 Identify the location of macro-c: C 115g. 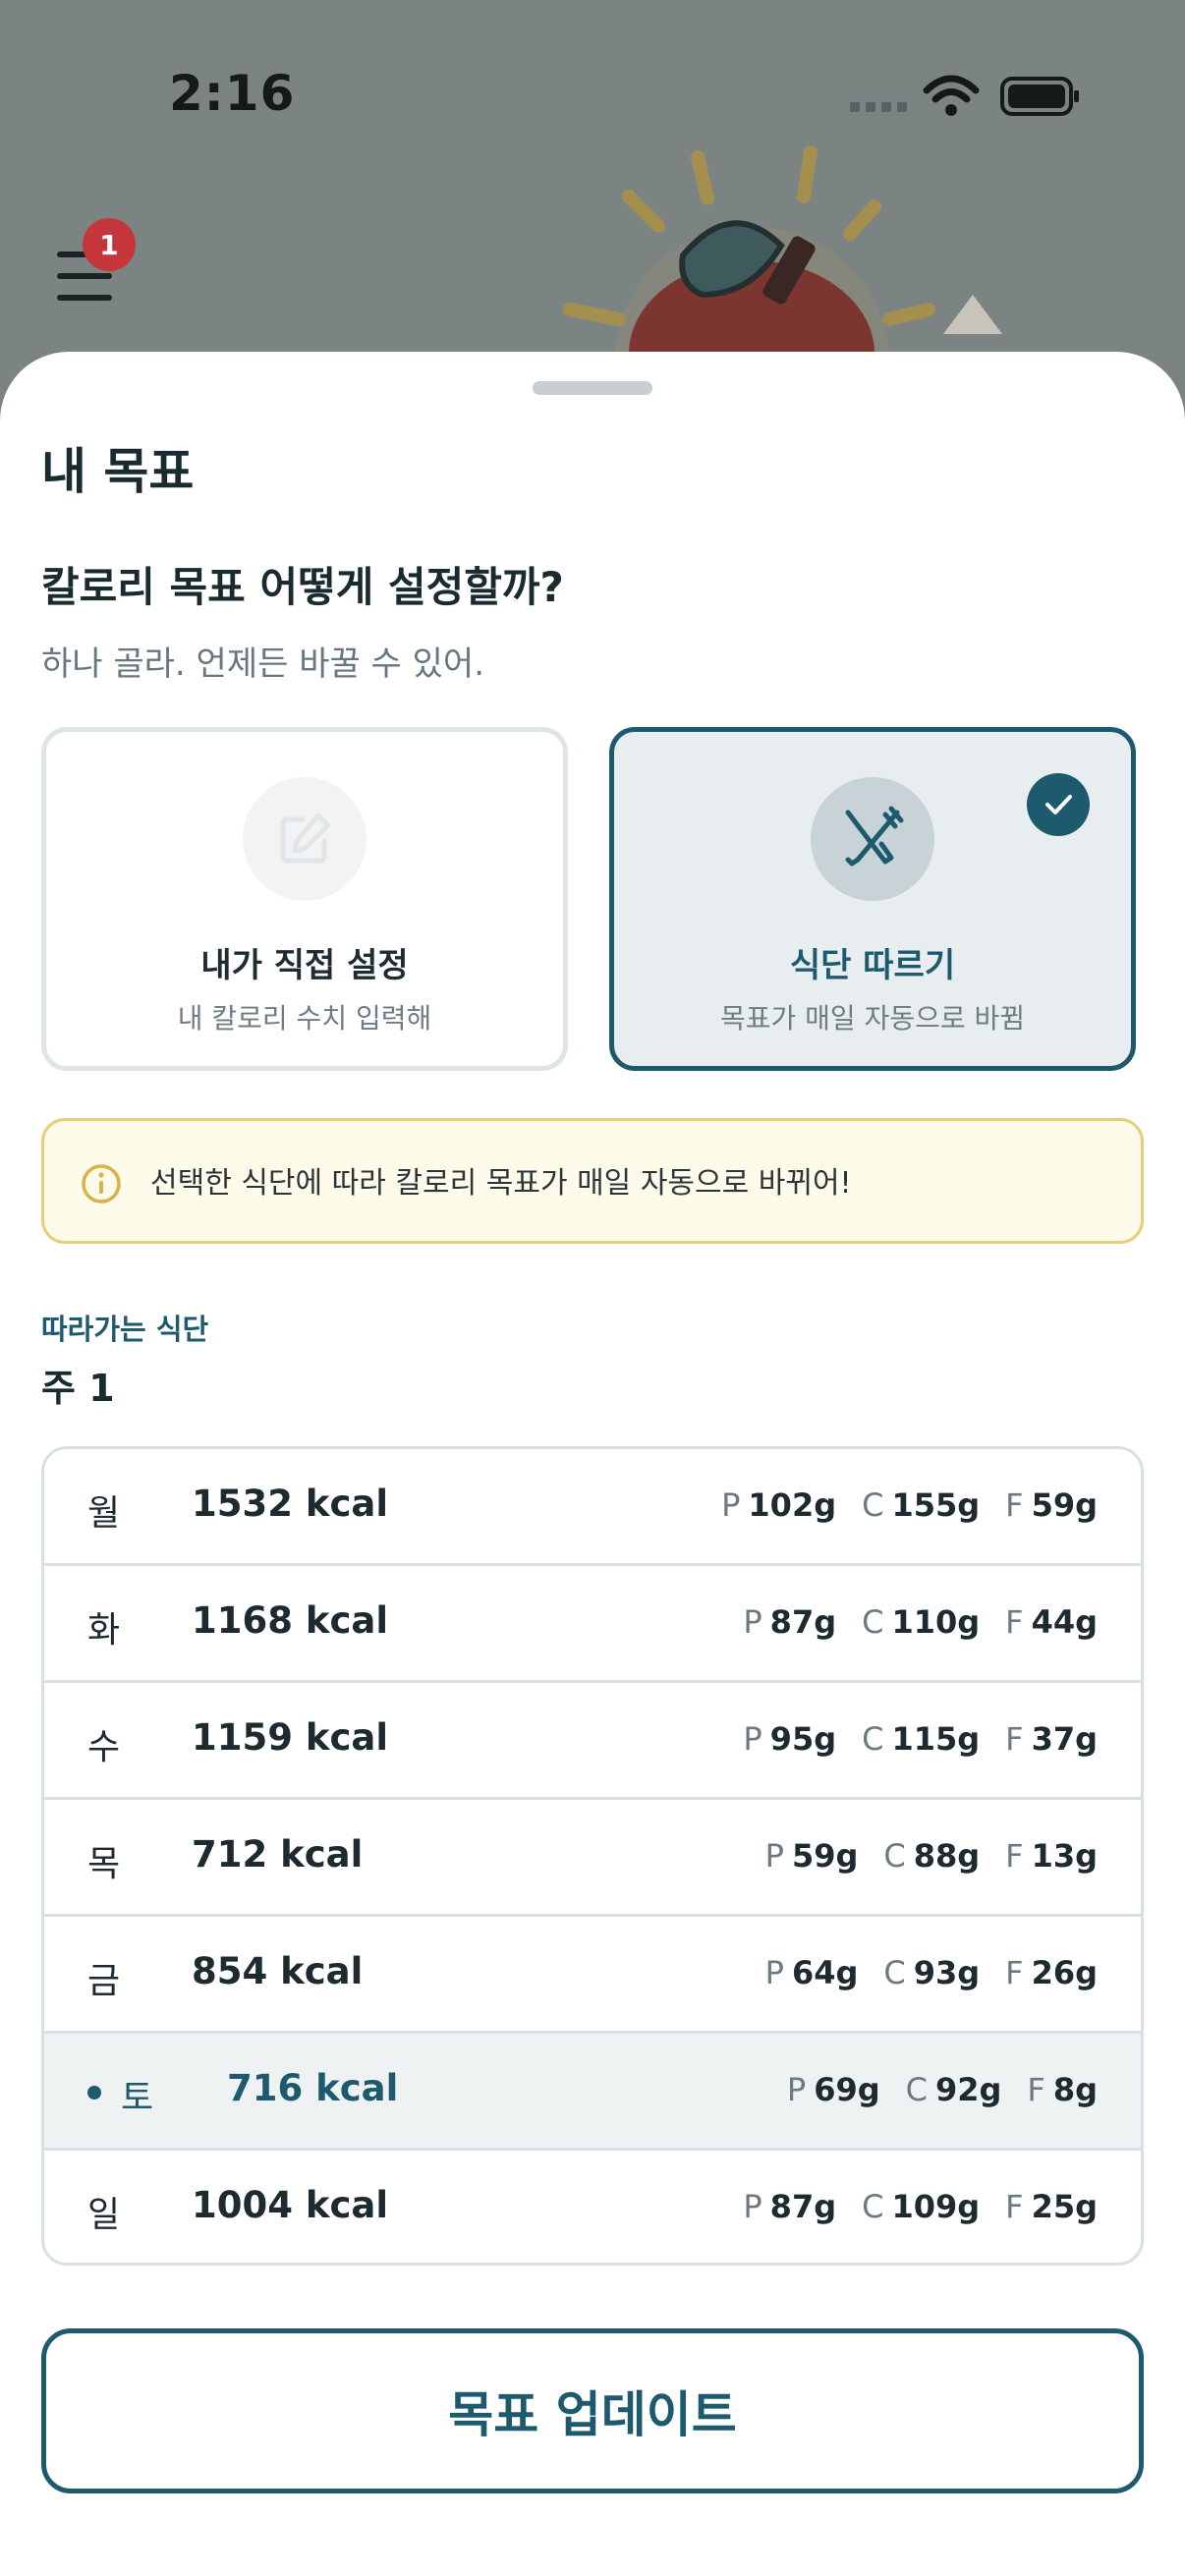
(921, 1739).